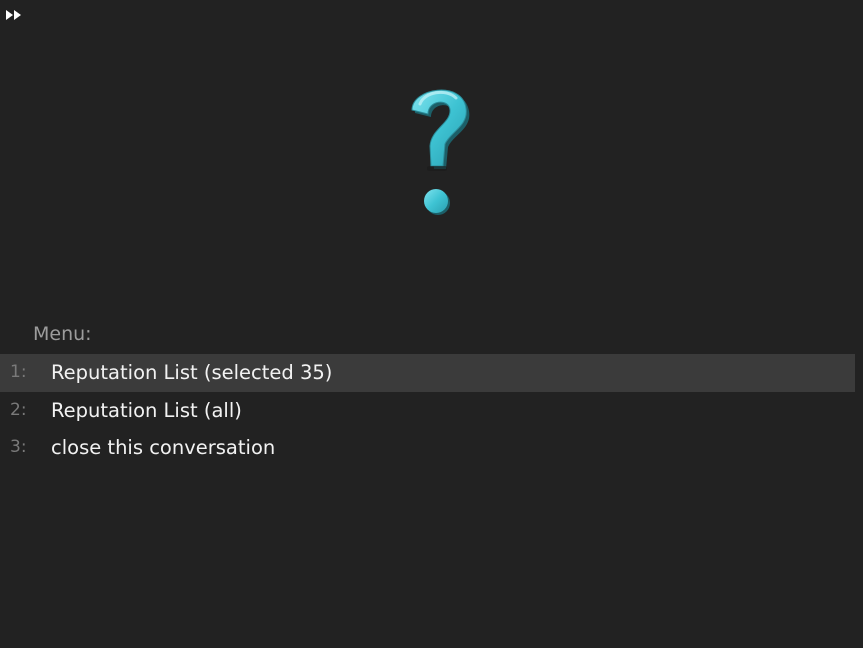 The width and height of the screenshot is (863, 648). Describe the element at coordinates (427, 448) in the screenshot. I see `menu-item-close-conversation: 3: close this conversation` at that location.